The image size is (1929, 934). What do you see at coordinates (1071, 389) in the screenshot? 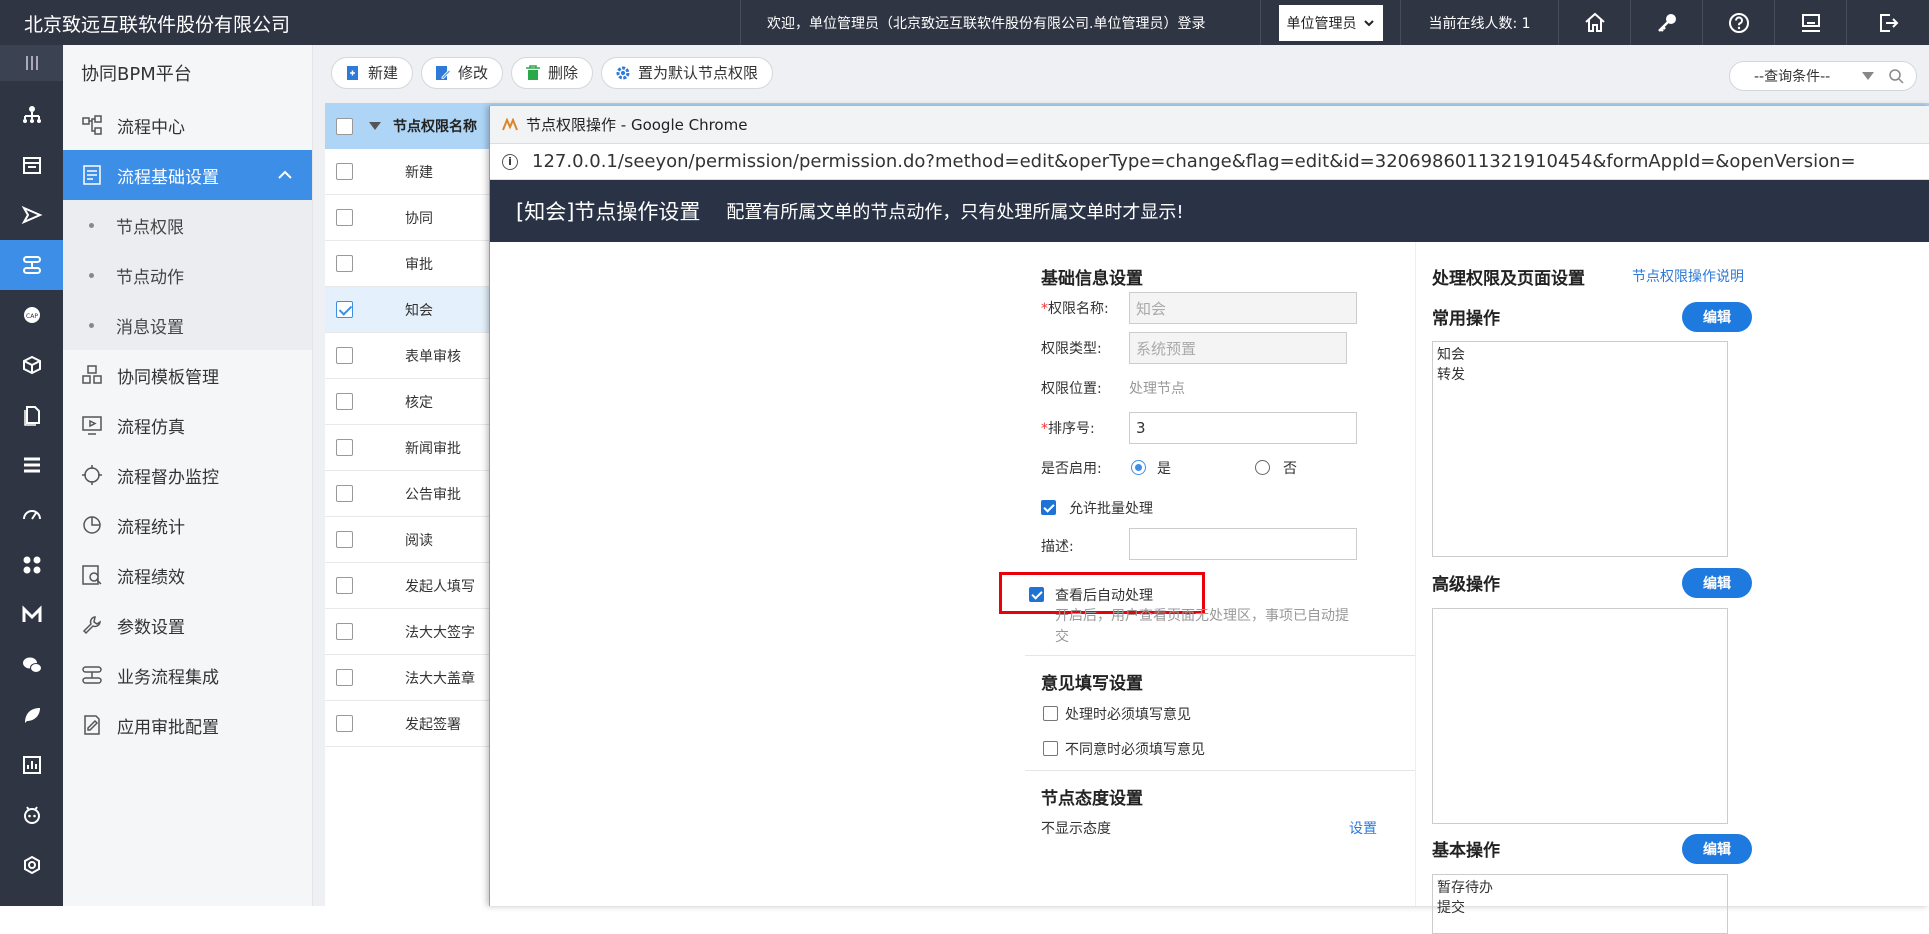
I see `position-label: 权限位置:` at bounding box center [1071, 389].